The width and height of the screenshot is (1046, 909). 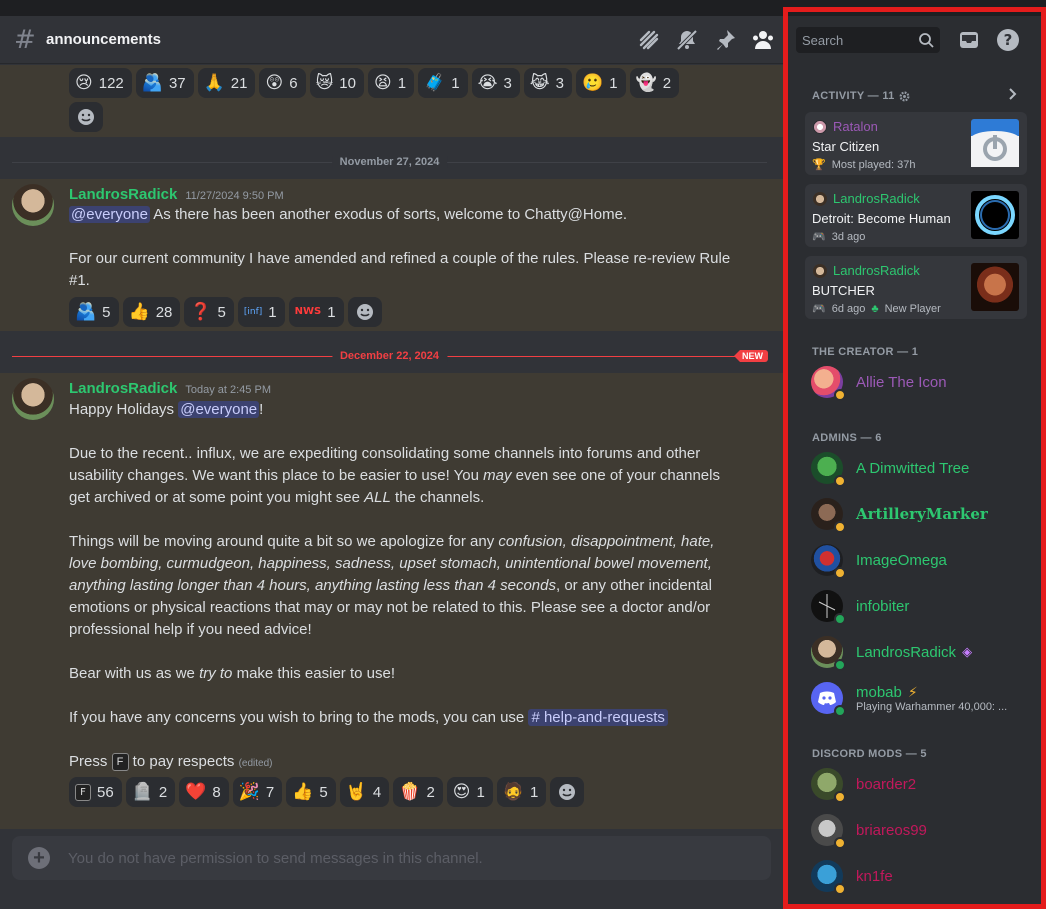 I want to click on reaction-count: 10, so click(x=347, y=83).